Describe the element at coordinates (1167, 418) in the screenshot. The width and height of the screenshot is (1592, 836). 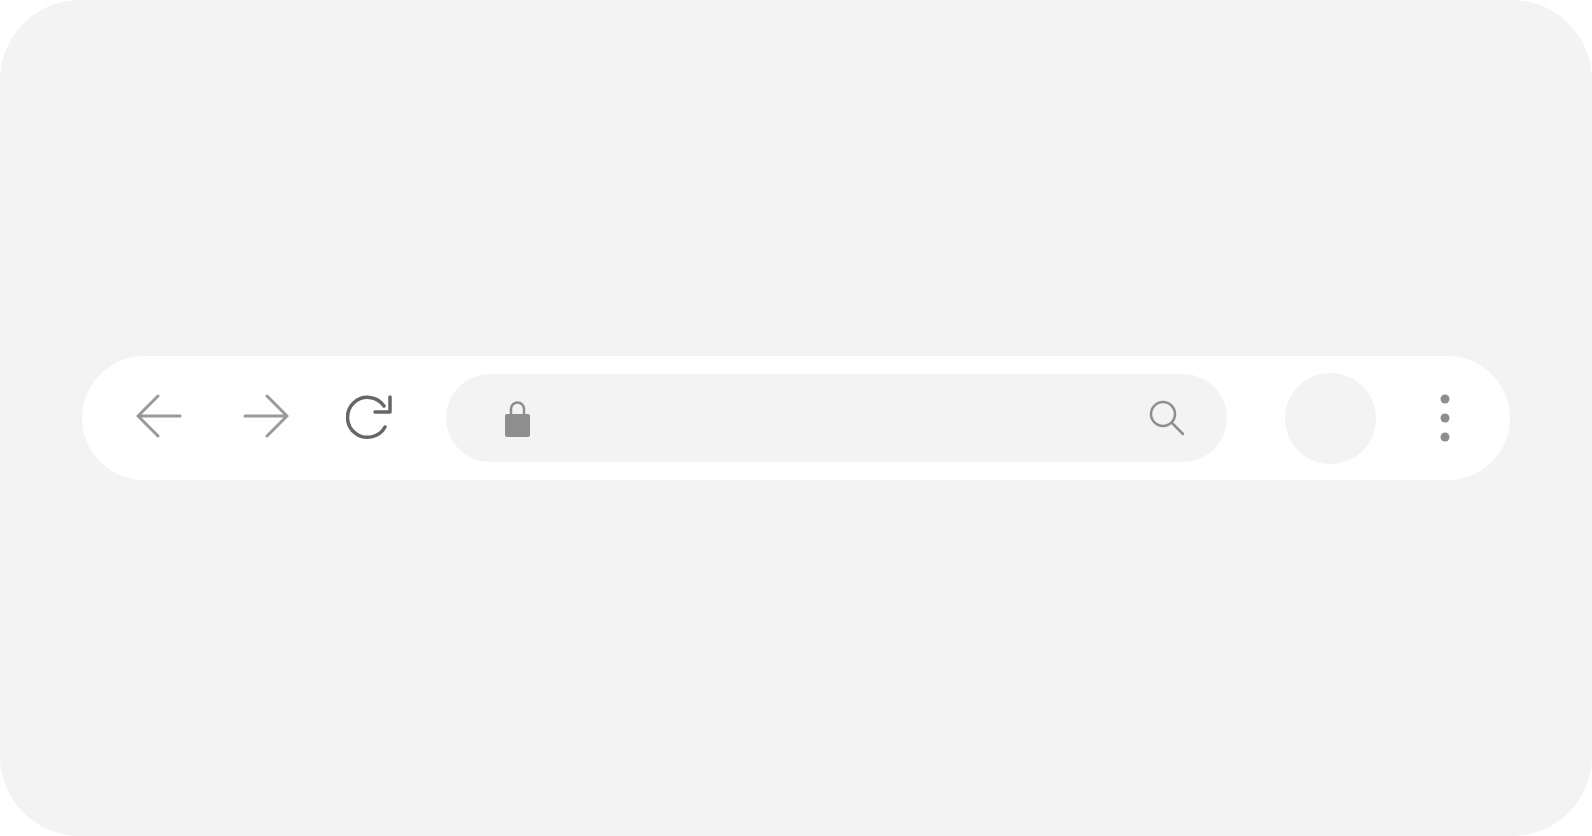
I see `search-icon` at that location.